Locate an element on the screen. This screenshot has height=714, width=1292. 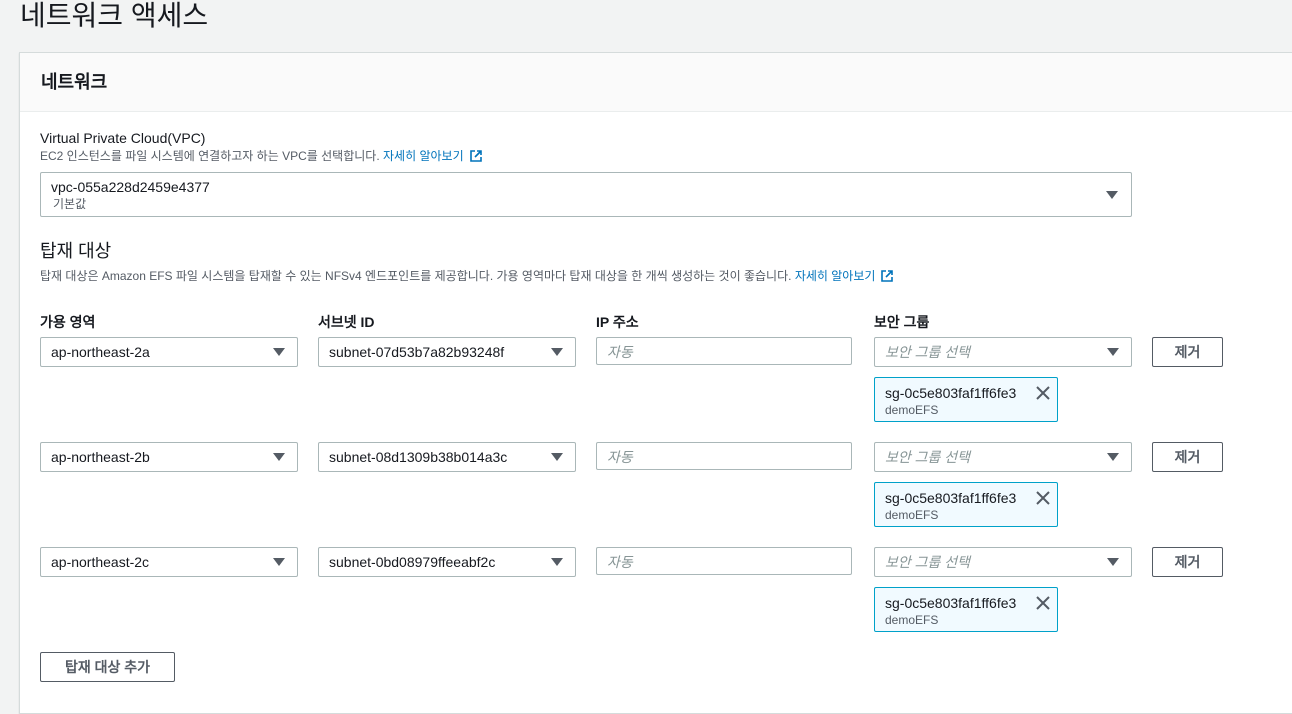
mount-targets-title: 탑재 대상 is located at coordinates (76, 251).